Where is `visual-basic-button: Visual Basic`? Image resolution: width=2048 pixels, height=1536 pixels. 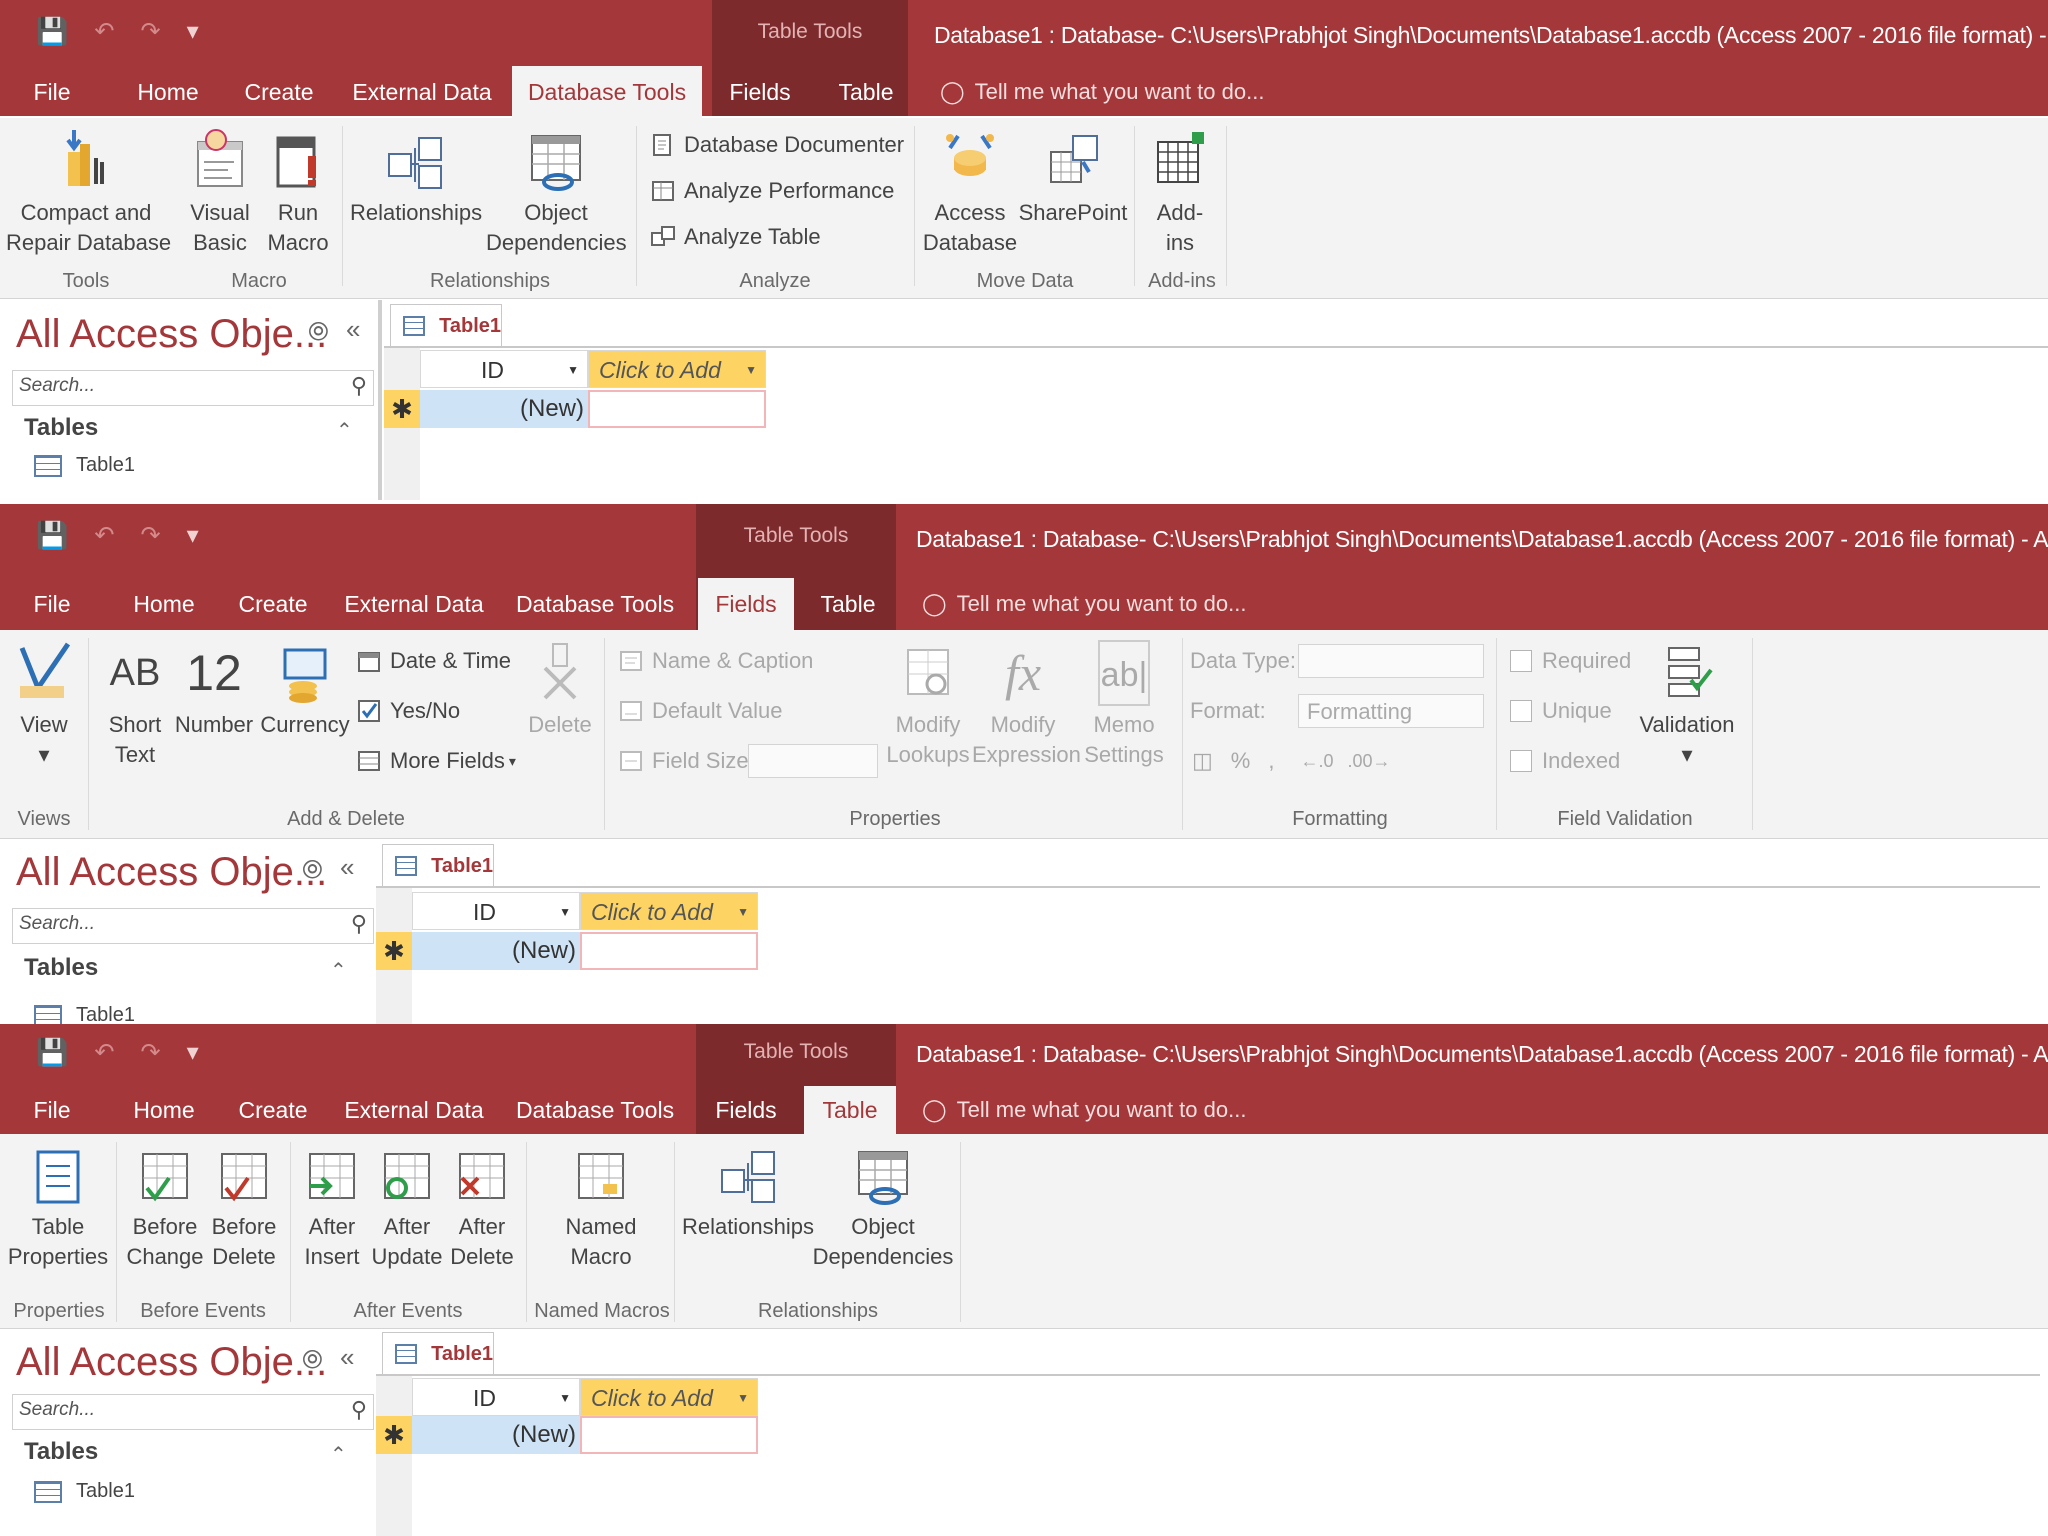 visual-basic-button: Visual Basic is located at coordinates (220, 193).